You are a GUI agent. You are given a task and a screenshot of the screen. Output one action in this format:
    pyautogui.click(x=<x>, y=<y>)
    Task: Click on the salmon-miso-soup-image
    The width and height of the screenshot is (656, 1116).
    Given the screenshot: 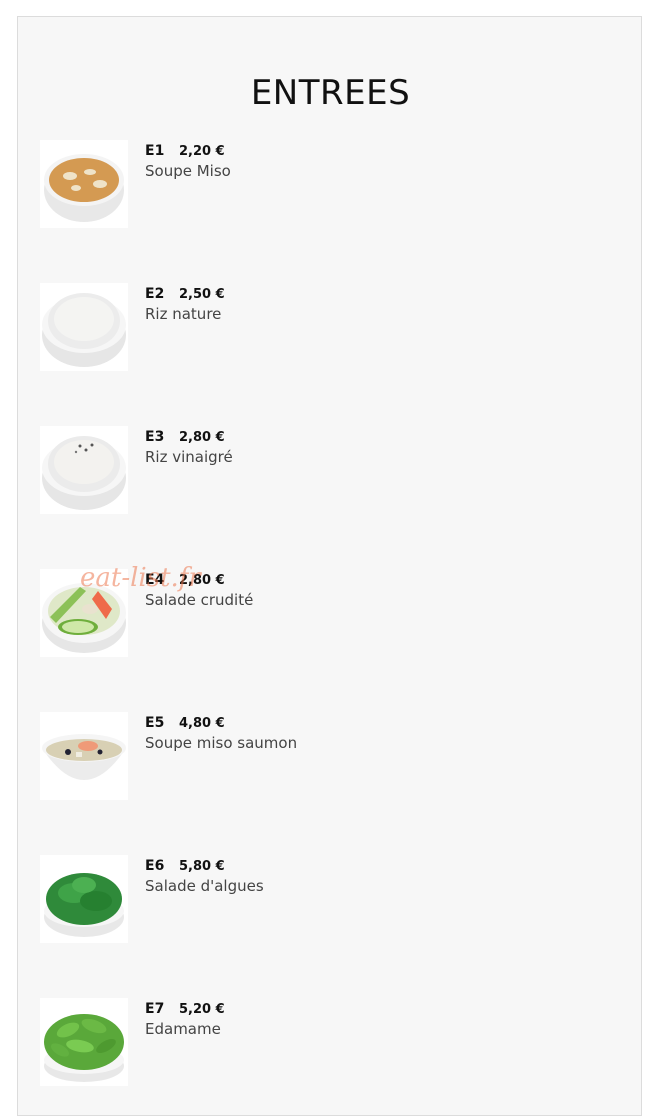 What is the action you would take?
    pyautogui.click(x=84, y=756)
    